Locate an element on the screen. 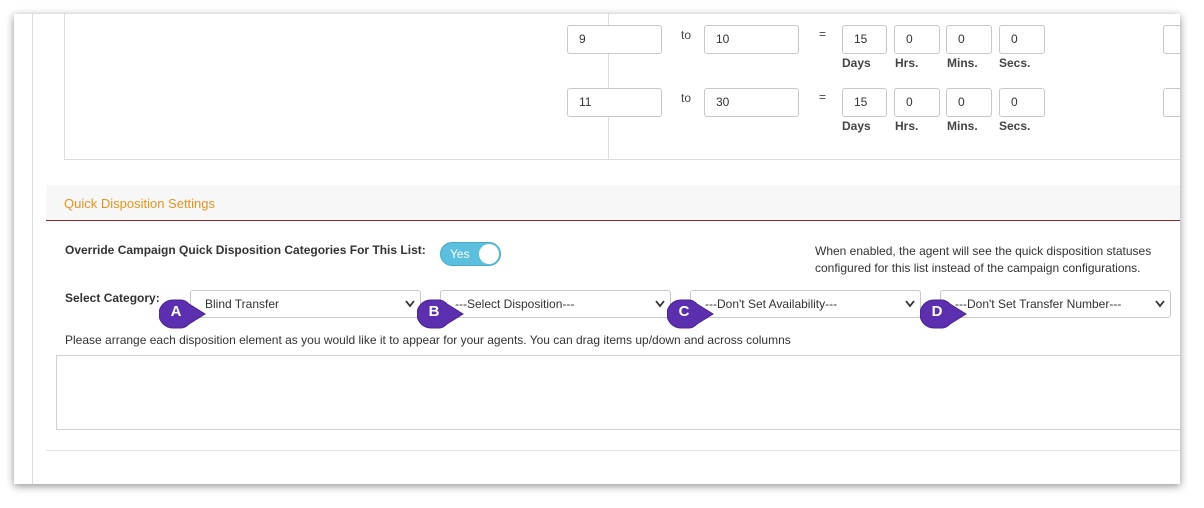  toggle-knob is located at coordinates (489, 254).